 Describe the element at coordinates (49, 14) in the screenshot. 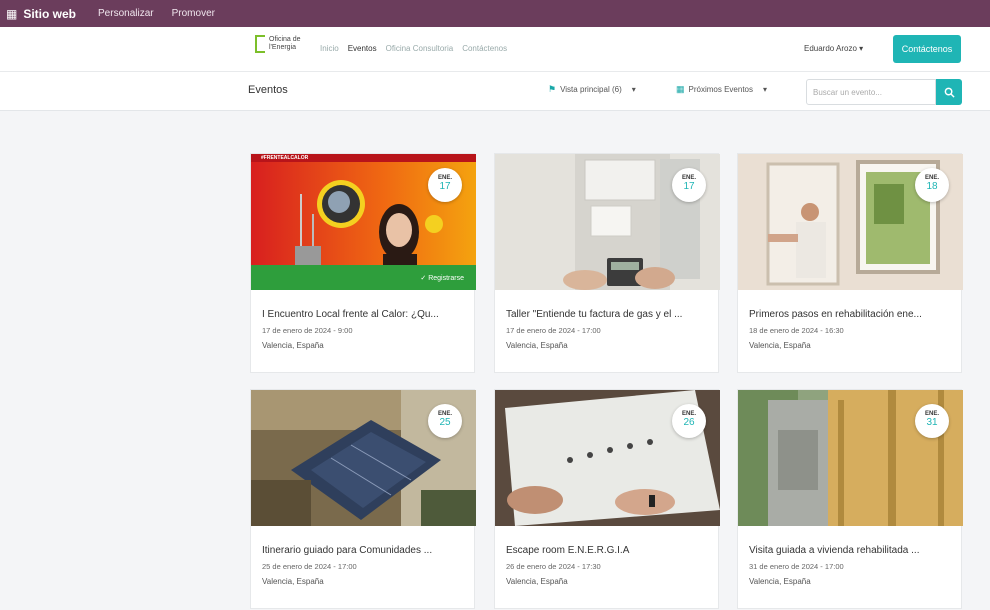

I see `admin-brand: Sitio web` at that location.